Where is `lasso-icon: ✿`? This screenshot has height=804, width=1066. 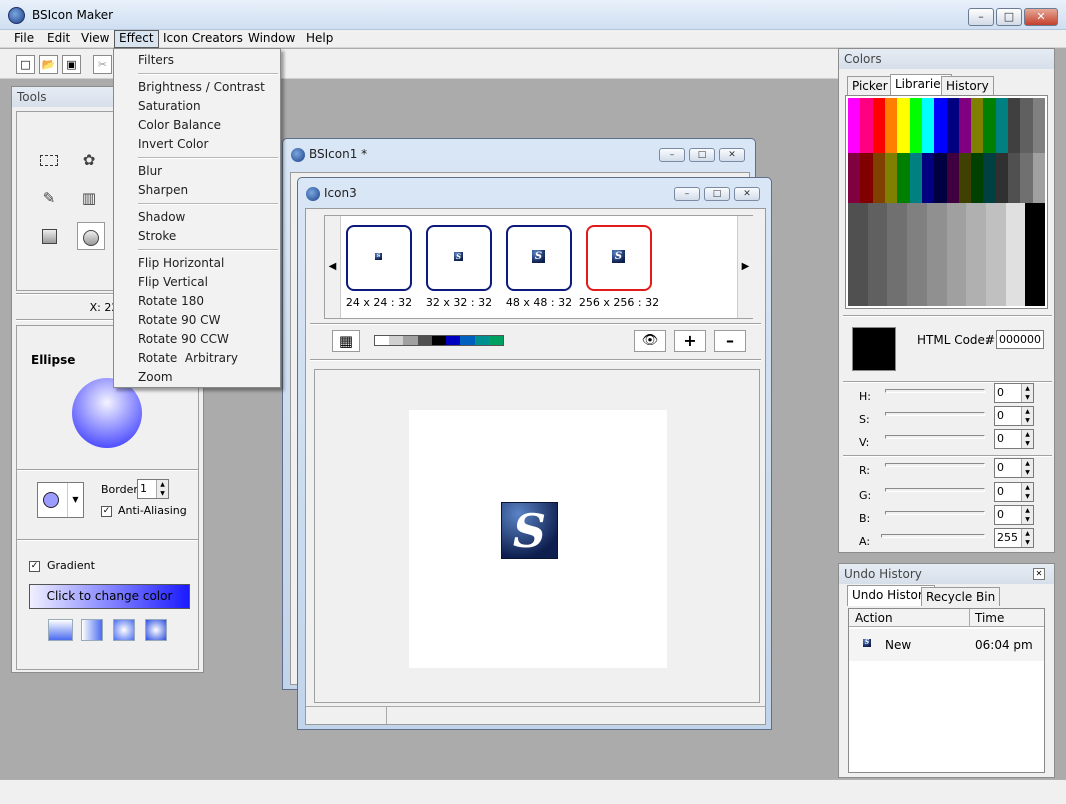
lasso-icon: ✿ is located at coordinates (89, 160).